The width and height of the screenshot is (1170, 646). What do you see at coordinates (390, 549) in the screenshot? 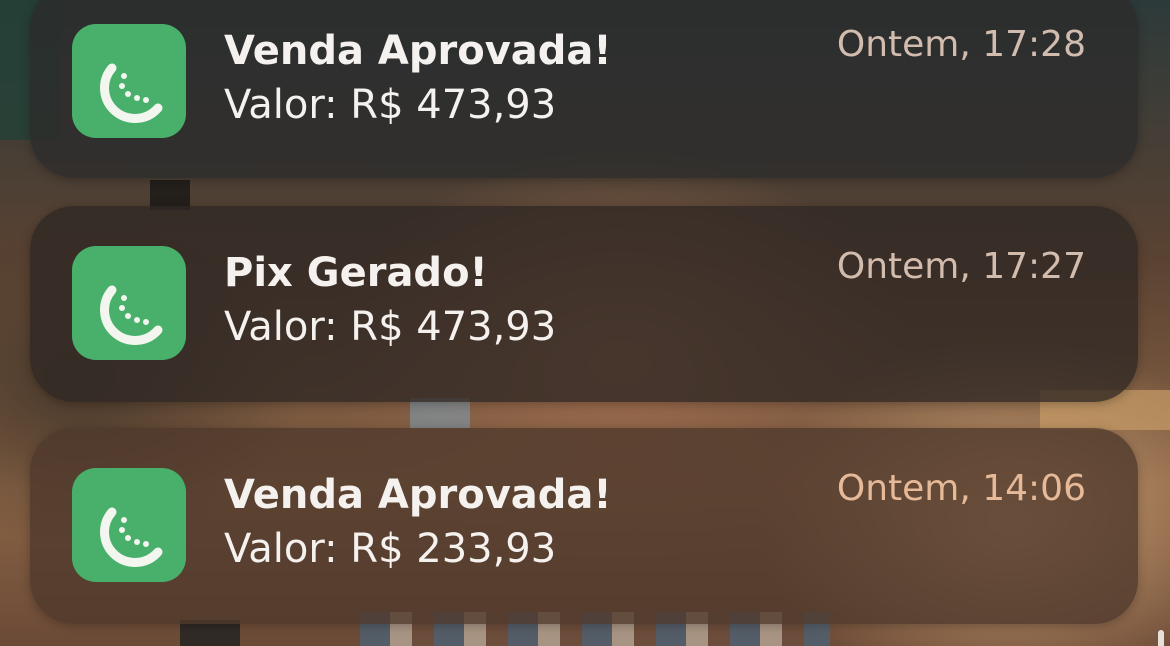
I see `notification-body: Valor: R$ 233,93` at bounding box center [390, 549].